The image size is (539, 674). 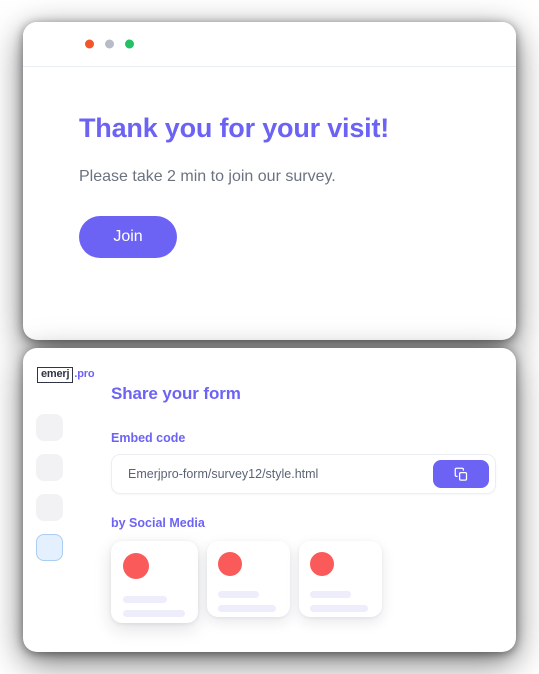 I want to click on minimize-dot, so click(x=109, y=44).